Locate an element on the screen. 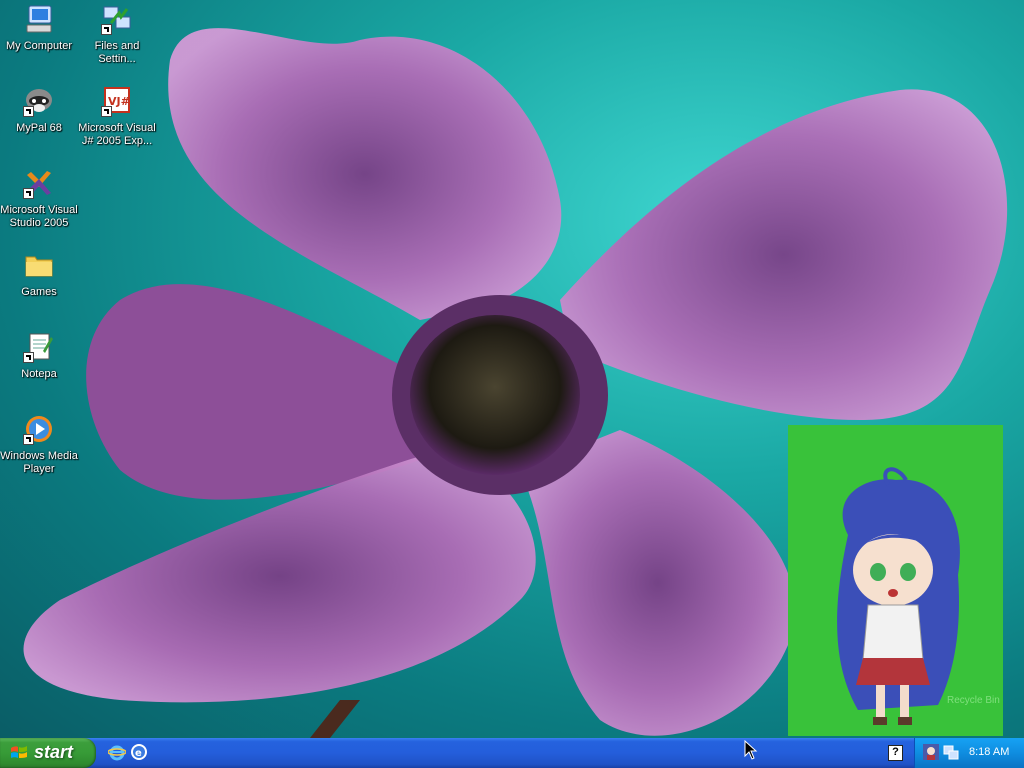 The height and width of the screenshot is (768, 1024). clock: 8:18 AM is located at coordinates (989, 752).